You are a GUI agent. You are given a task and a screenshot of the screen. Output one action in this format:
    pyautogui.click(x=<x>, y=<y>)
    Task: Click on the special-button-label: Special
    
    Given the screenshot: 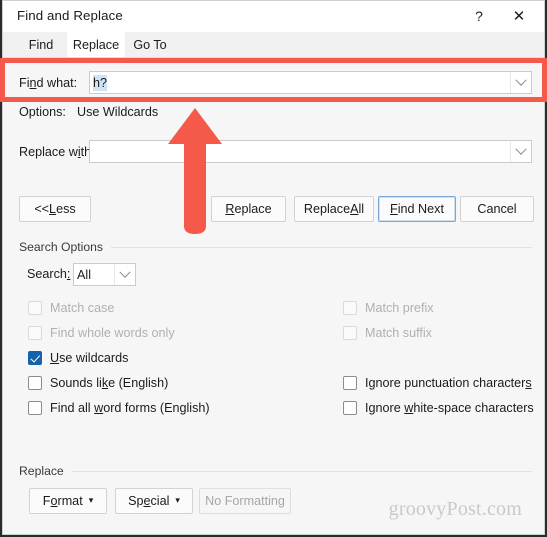 What is the action you would take?
    pyautogui.click(x=149, y=501)
    